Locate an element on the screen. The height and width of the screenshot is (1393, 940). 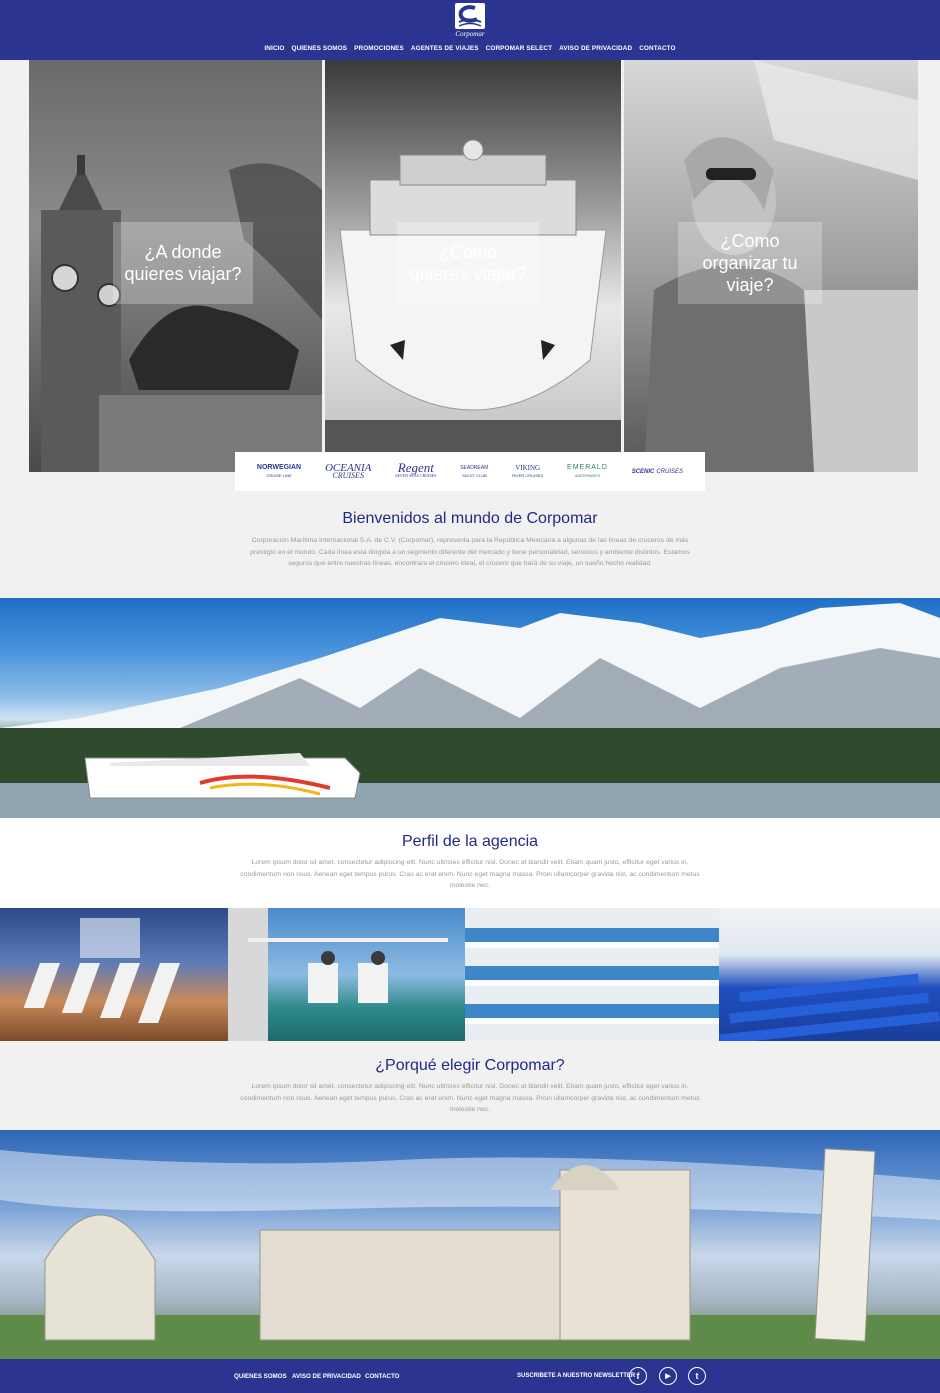
brand-regent: Regent SEVEN SEAS CRUISES is located at coordinates (416, 469).